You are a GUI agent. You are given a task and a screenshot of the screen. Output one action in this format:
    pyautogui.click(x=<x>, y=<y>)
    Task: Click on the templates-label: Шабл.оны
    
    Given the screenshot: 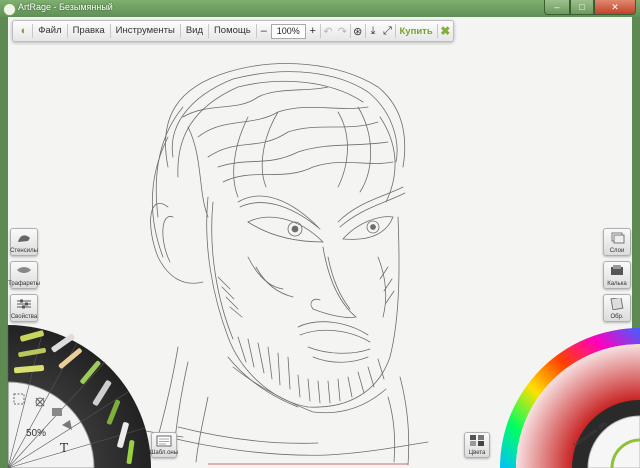 What is the action you would take?
    pyautogui.click(x=164, y=453)
    